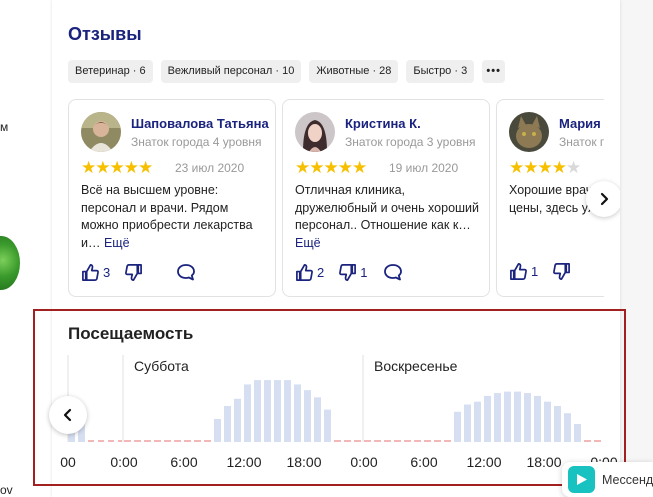  I want to click on reviewer-level: Знаток города, so click(581, 142).